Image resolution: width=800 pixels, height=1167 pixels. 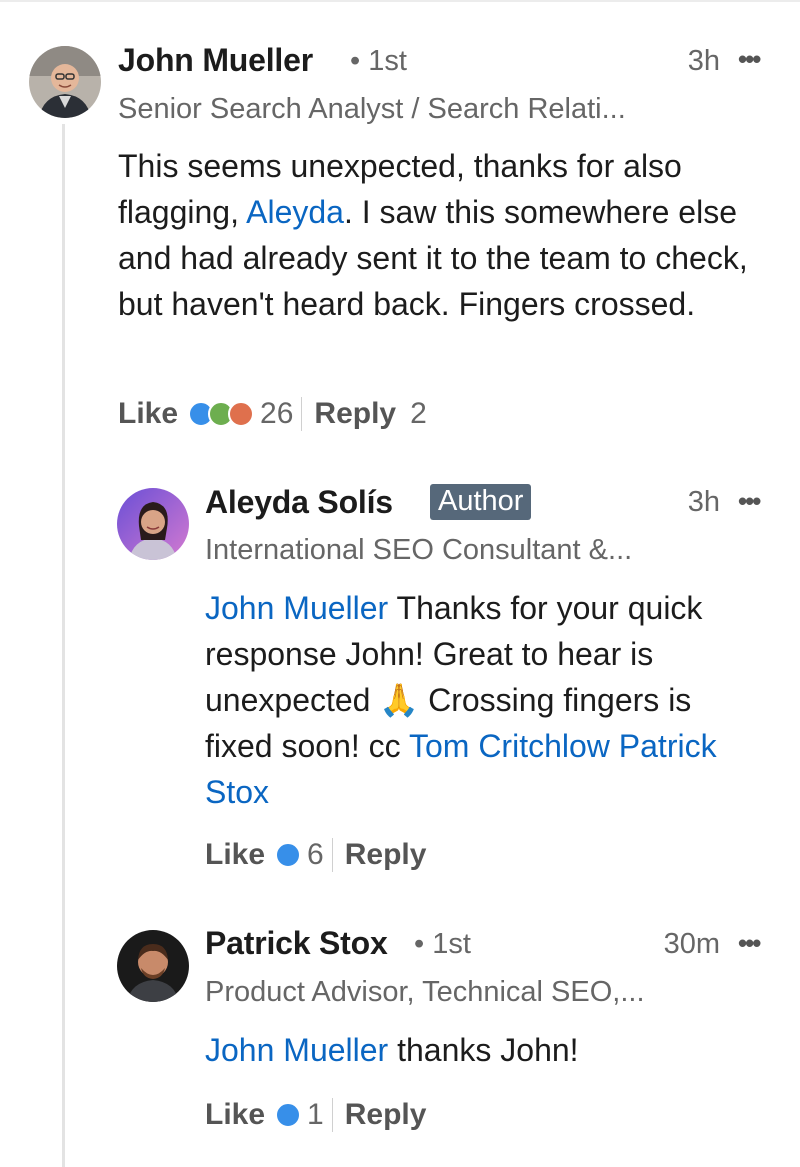 I want to click on mention-link: Aleyda, so click(x=295, y=212).